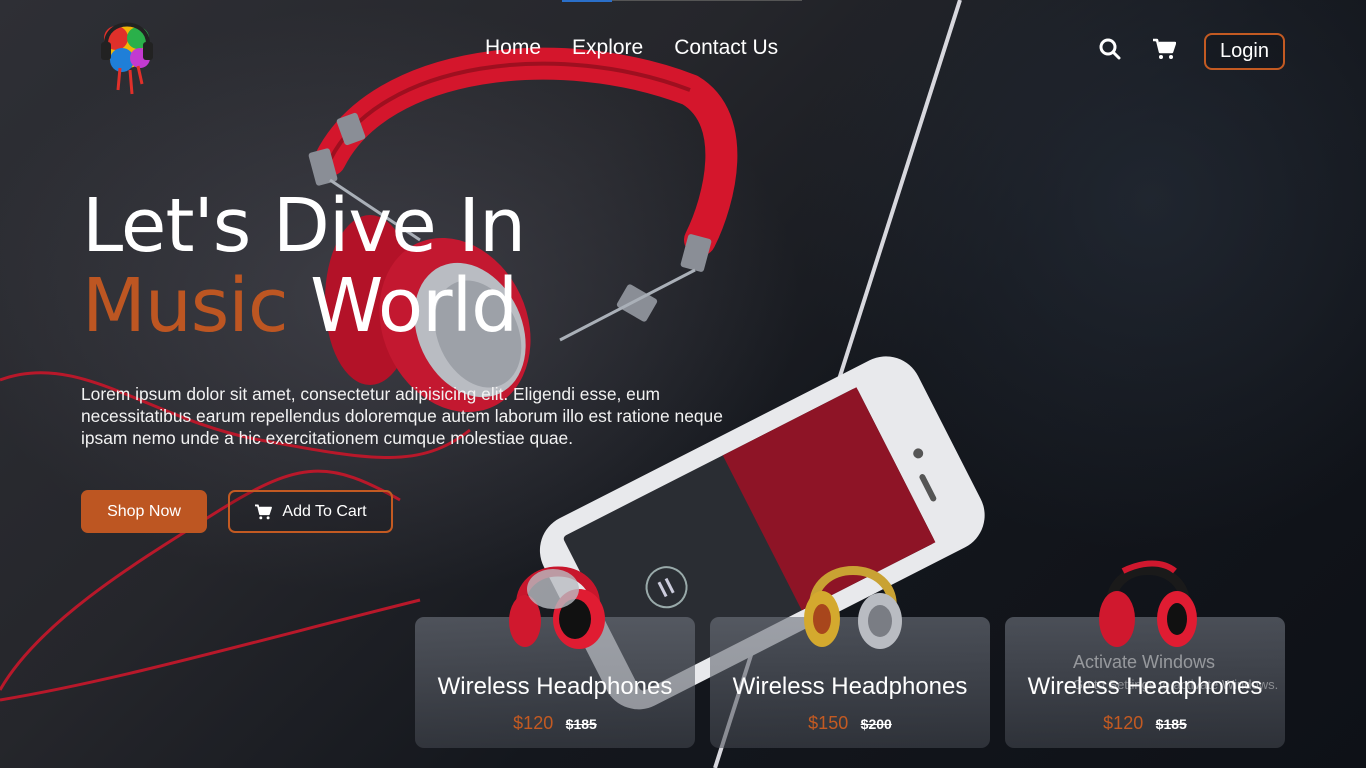  Describe the element at coordinates (828, 723) in the screenshot. I see `price-current: $150` at that location.